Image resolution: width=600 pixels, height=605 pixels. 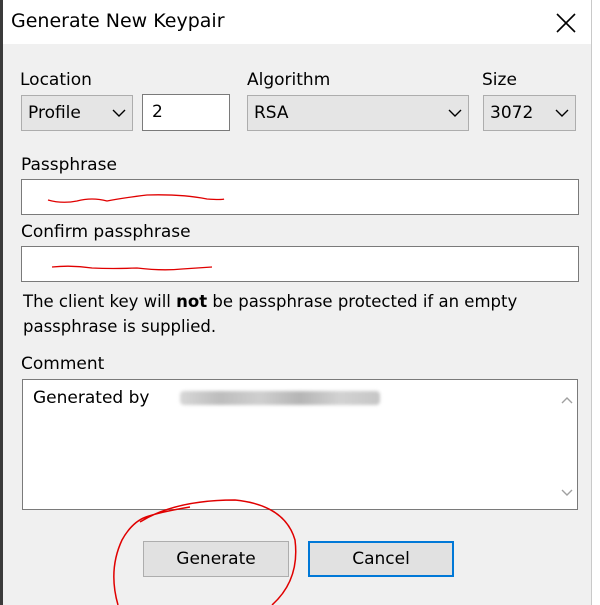 What do you see at coordinates (567, 400) in the screenshot?
I see `scroll-up-icon` at bounding box center [567, 400].